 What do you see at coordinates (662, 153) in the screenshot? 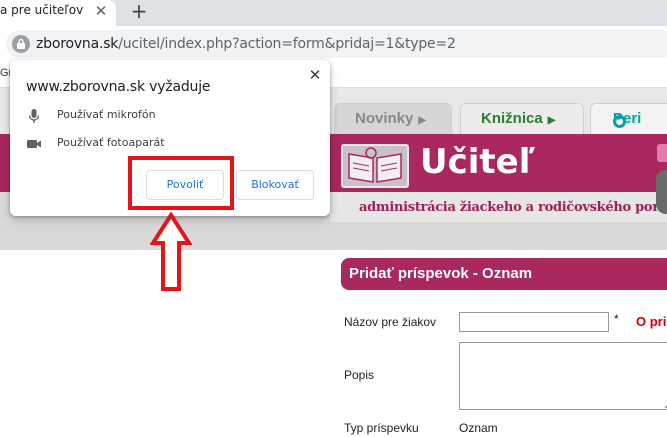
I see `banner-badge` at bounding box center [662, 153].